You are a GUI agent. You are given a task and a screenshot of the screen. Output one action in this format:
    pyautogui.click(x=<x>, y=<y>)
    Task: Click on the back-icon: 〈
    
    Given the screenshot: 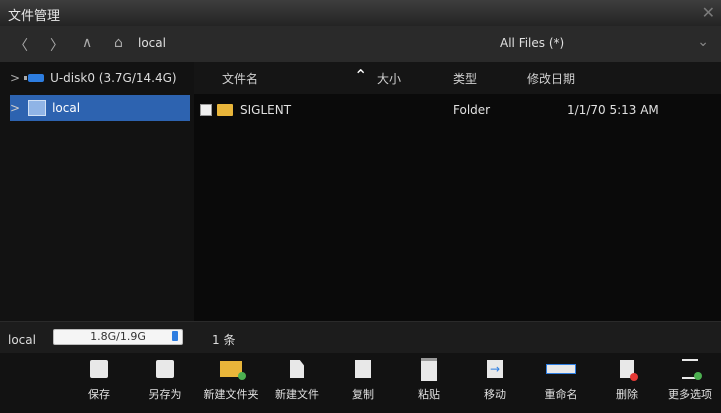 What is the action you would take?
    pyautogui.click(x=21, y=45)
    